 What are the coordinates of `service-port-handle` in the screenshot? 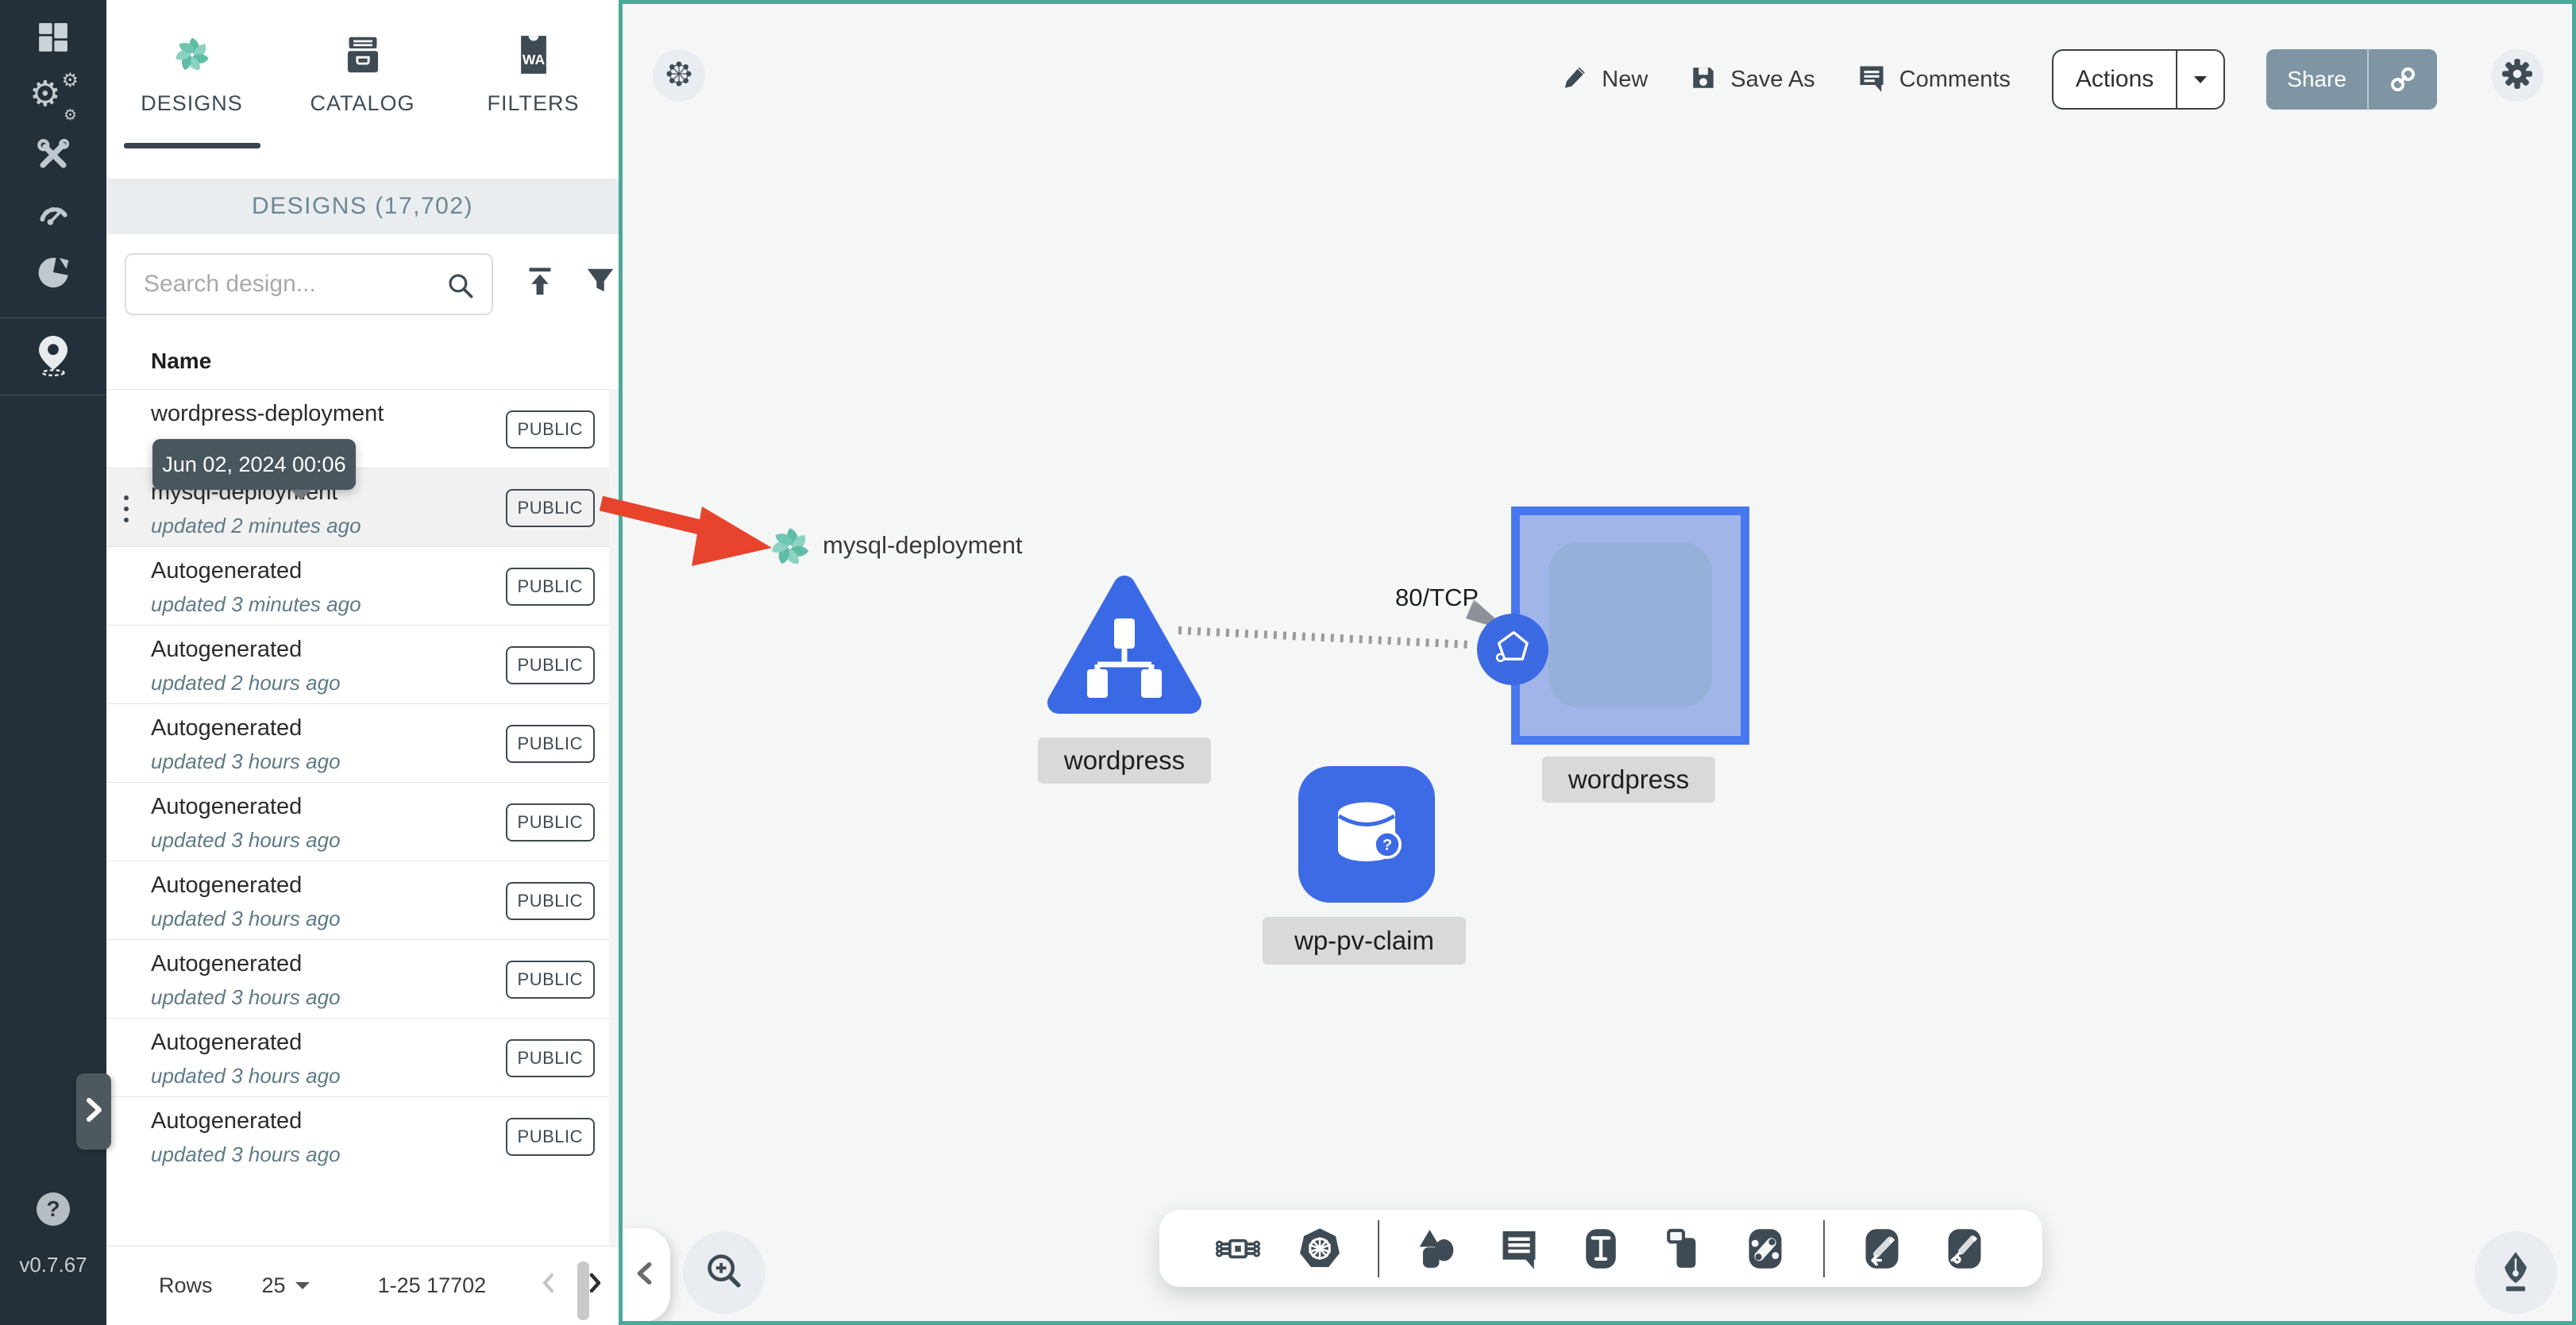 It's located at (1512, 650).